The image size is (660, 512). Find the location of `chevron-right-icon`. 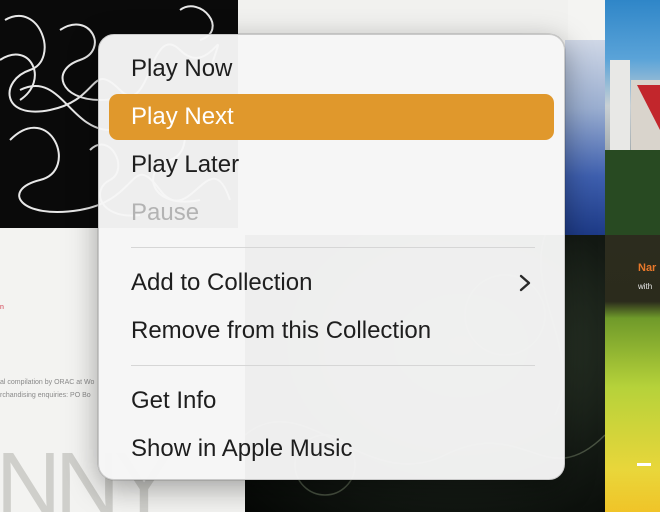

chevron-right-icon is located at coordinates (525, 283).